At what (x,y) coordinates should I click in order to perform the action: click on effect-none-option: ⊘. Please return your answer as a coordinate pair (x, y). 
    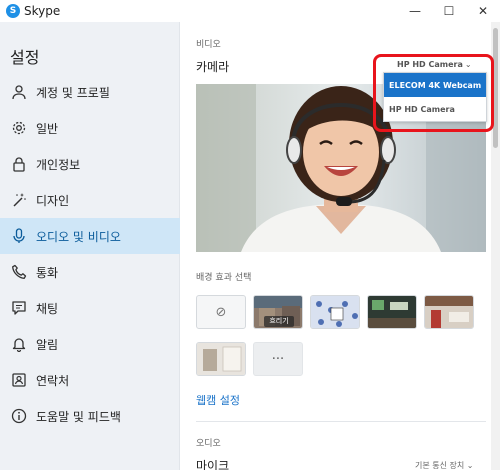
    Looking at the image, I should click on (221, 312).